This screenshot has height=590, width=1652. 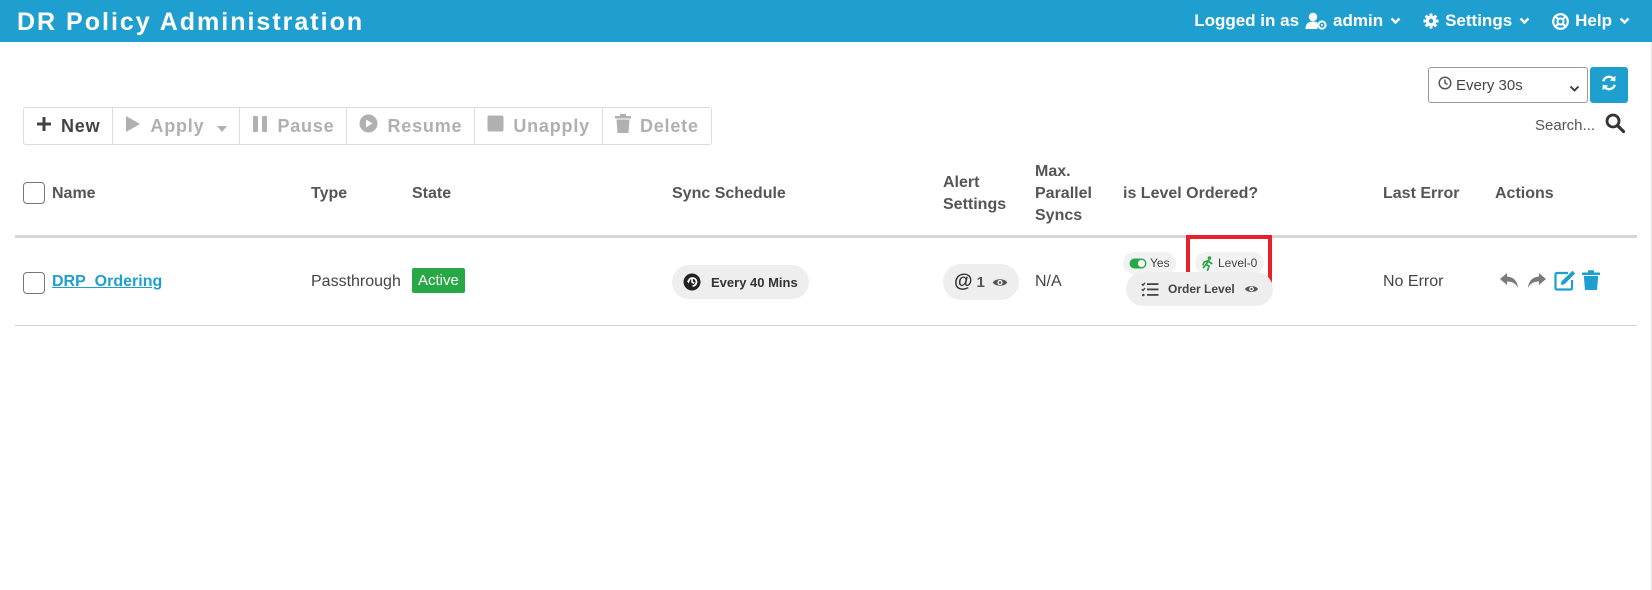 What do you see at coordinates (1479, 20) in the screenshot?
I see `settings-label: Settings` at bounding box center [1479, 20].